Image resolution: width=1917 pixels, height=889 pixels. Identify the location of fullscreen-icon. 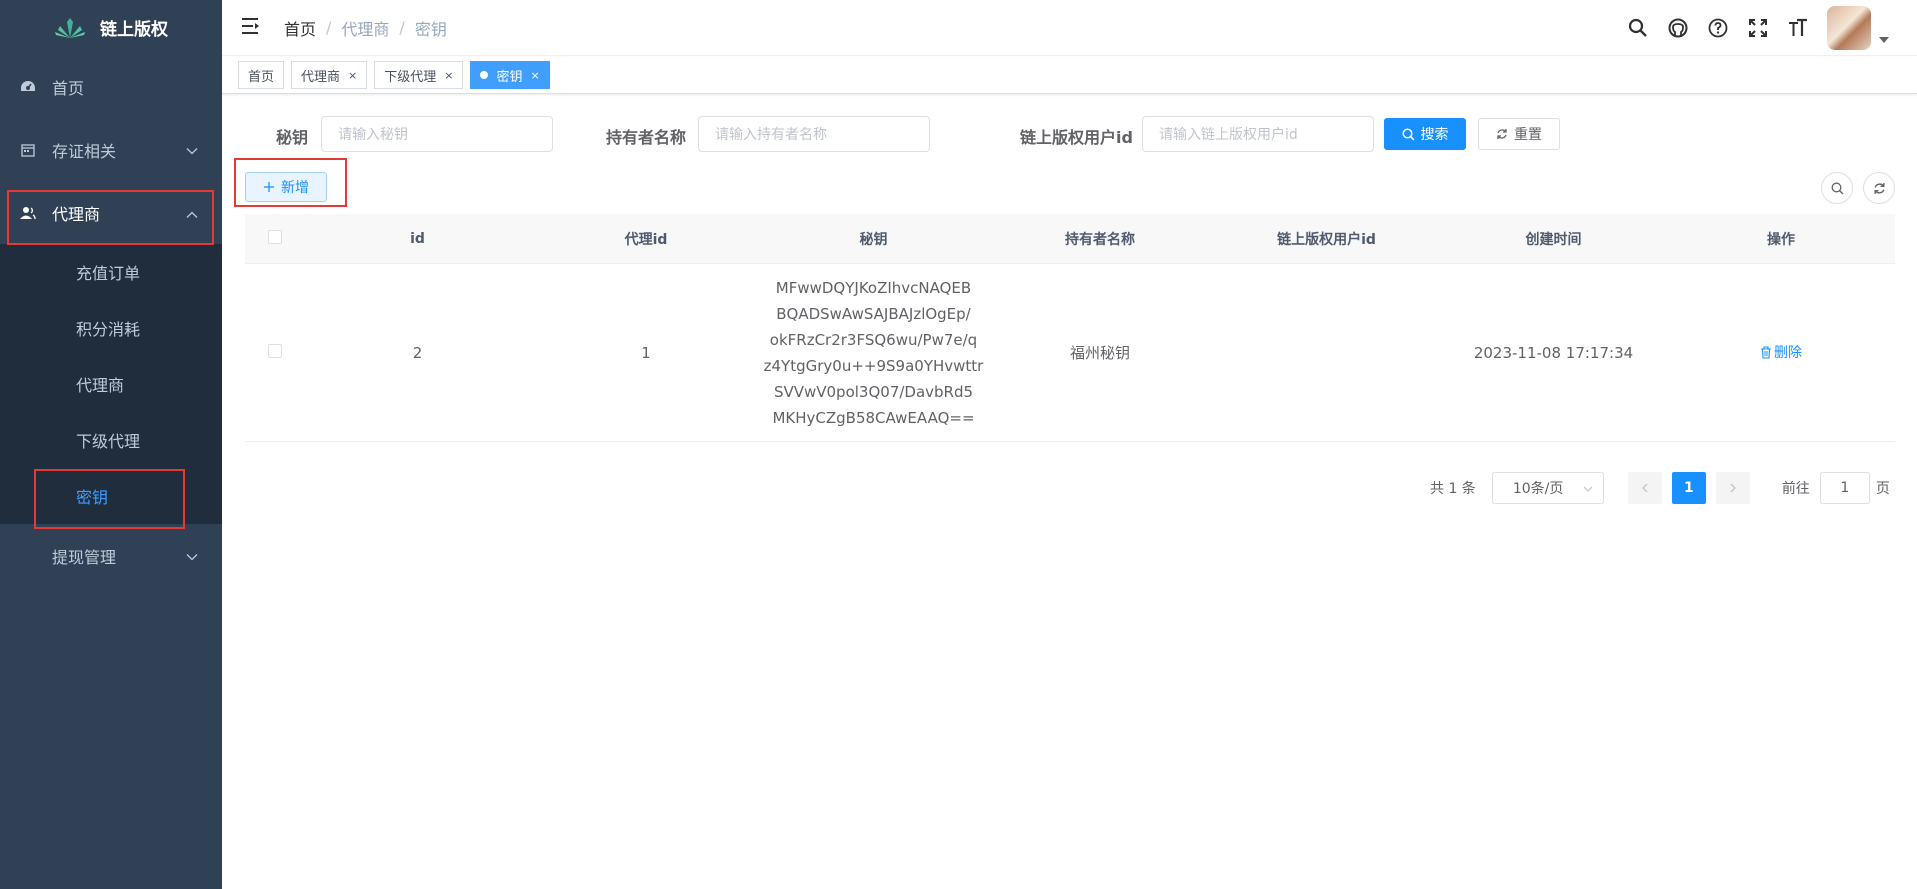
(1758, 28).